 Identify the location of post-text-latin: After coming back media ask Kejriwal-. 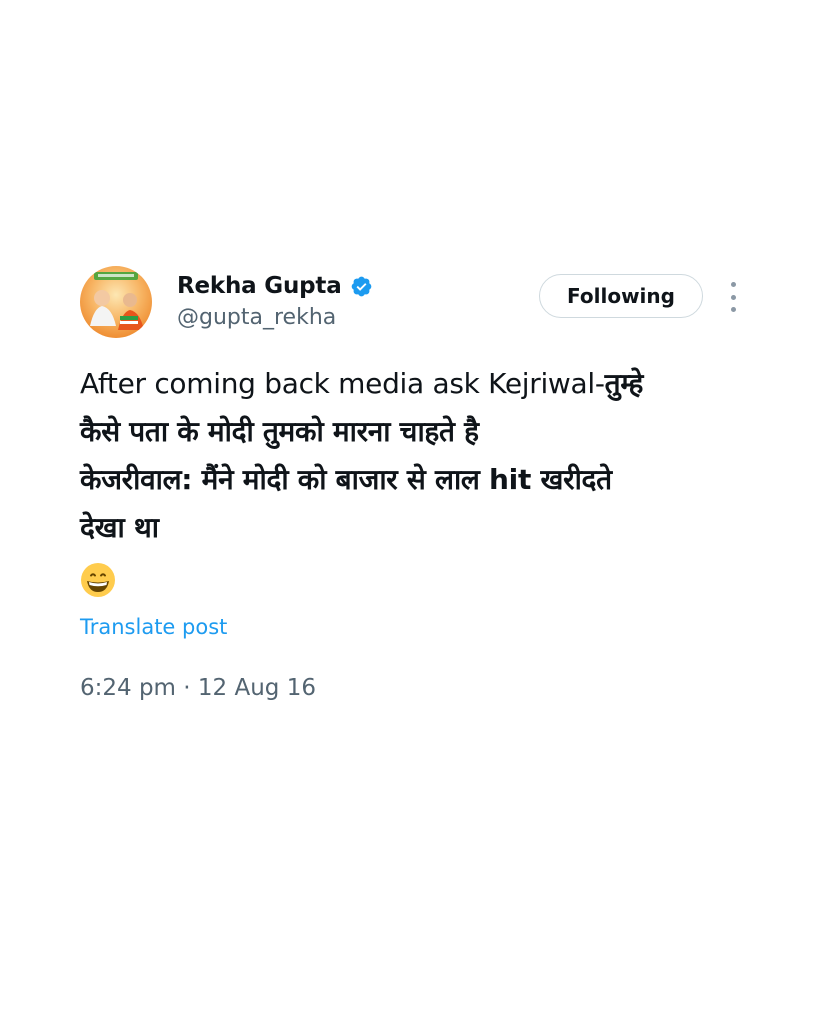
(342, 383).